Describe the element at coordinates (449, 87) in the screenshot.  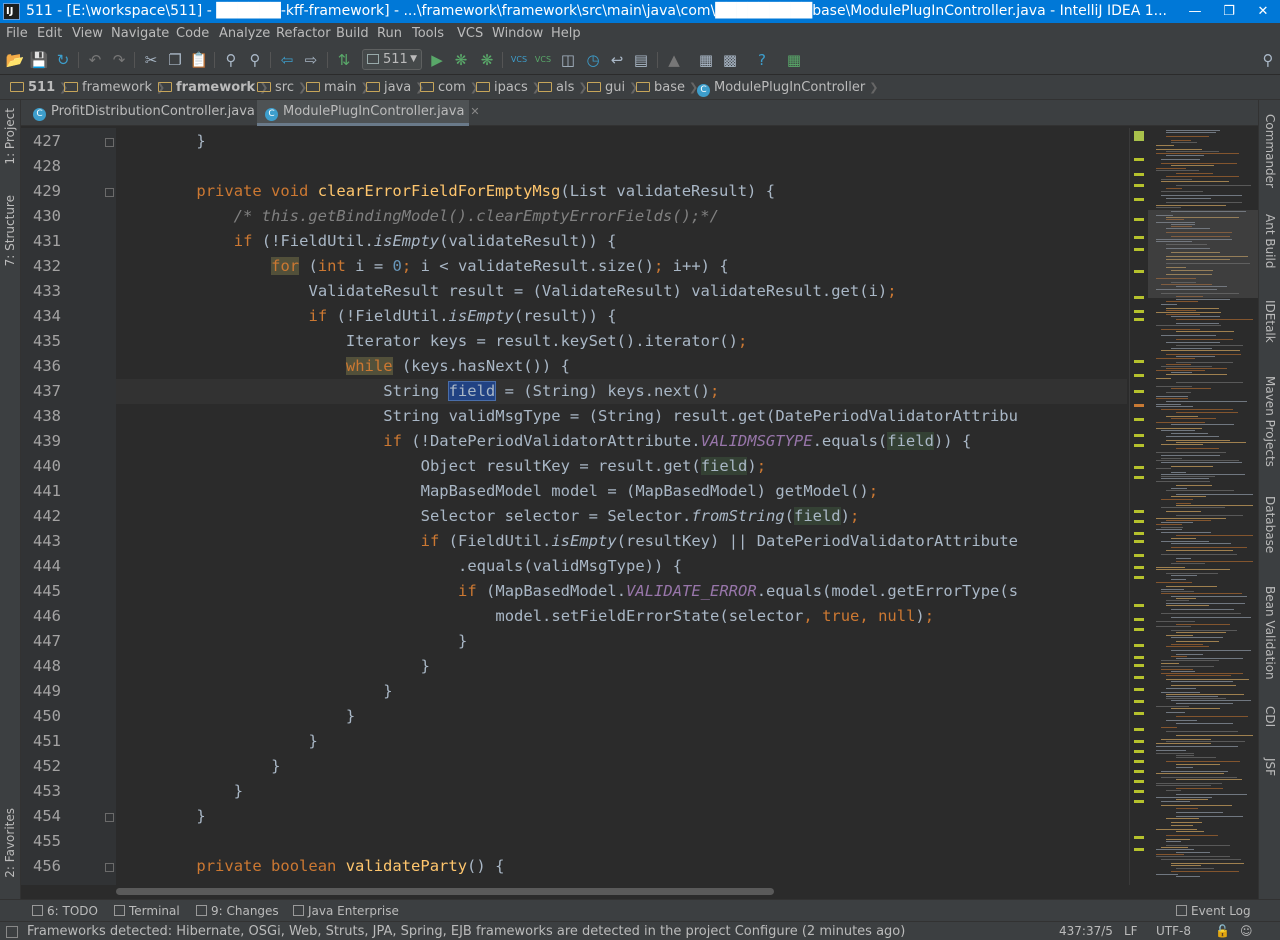
I see `breadcrumb-item: com ❯` at that location.